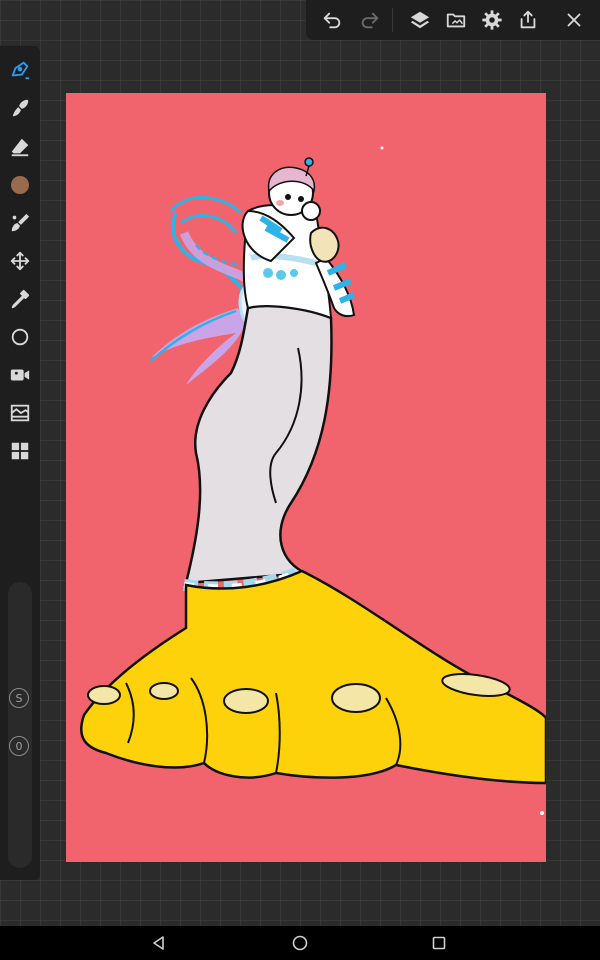 Image resolution: width=600 pixels, height=960 pixels. I want to click on settings-icon, so click(492, 20).